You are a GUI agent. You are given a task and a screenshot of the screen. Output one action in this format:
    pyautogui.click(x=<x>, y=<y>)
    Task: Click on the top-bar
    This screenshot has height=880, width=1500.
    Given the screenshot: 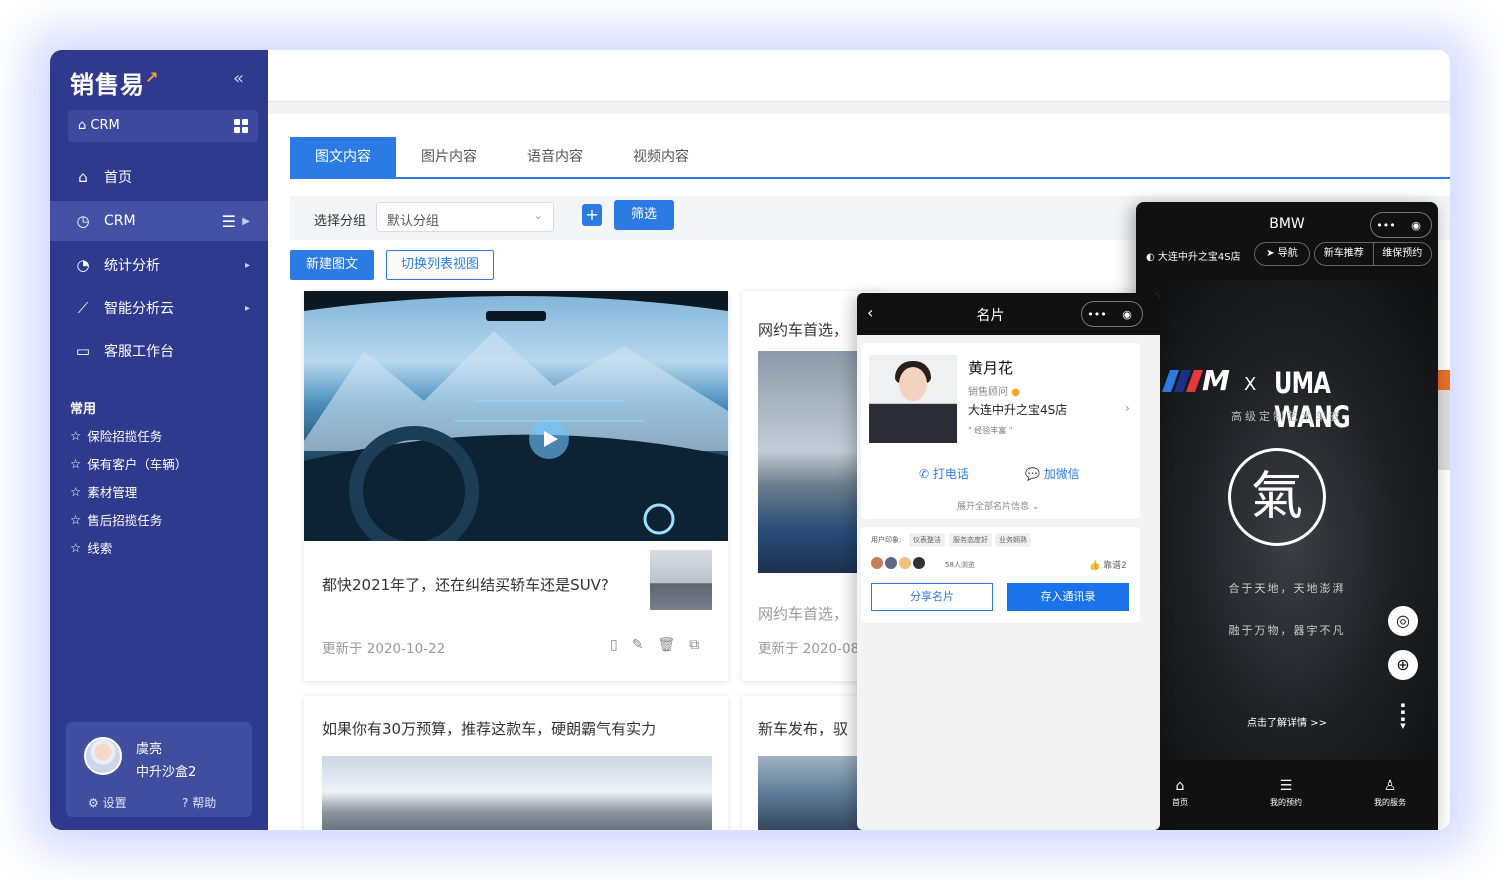 What is the action you would take?
    pyautogui.click(x=859, y=76)
    